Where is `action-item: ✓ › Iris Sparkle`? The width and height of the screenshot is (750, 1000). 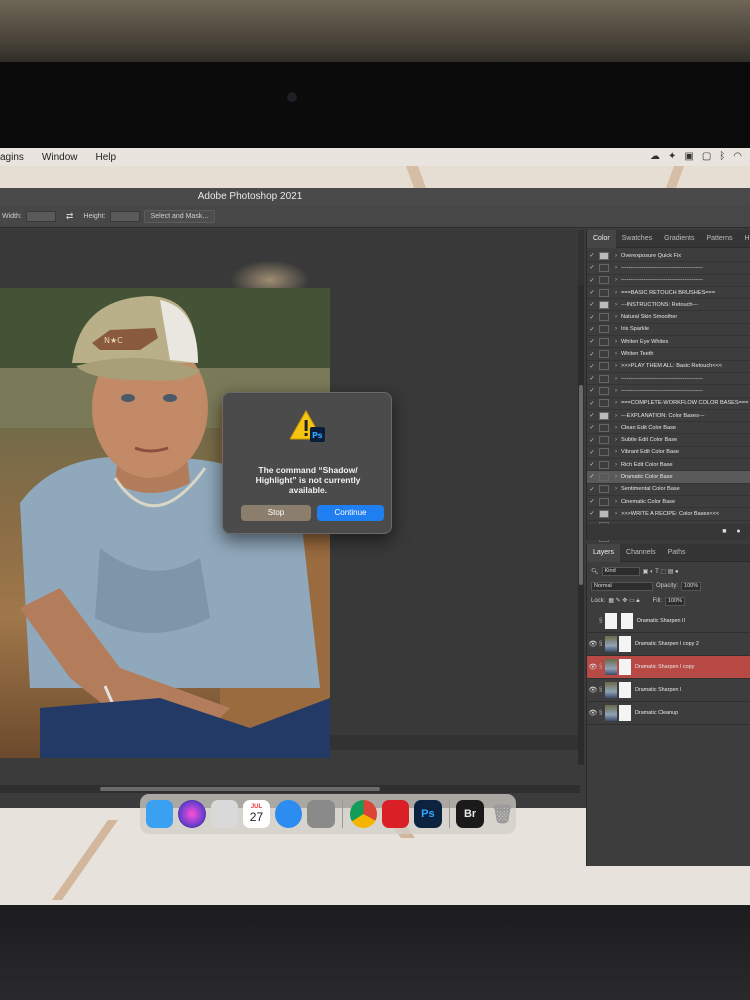
action-item: ✓ › Iris Sparkle is located at coordinates (668, 330).